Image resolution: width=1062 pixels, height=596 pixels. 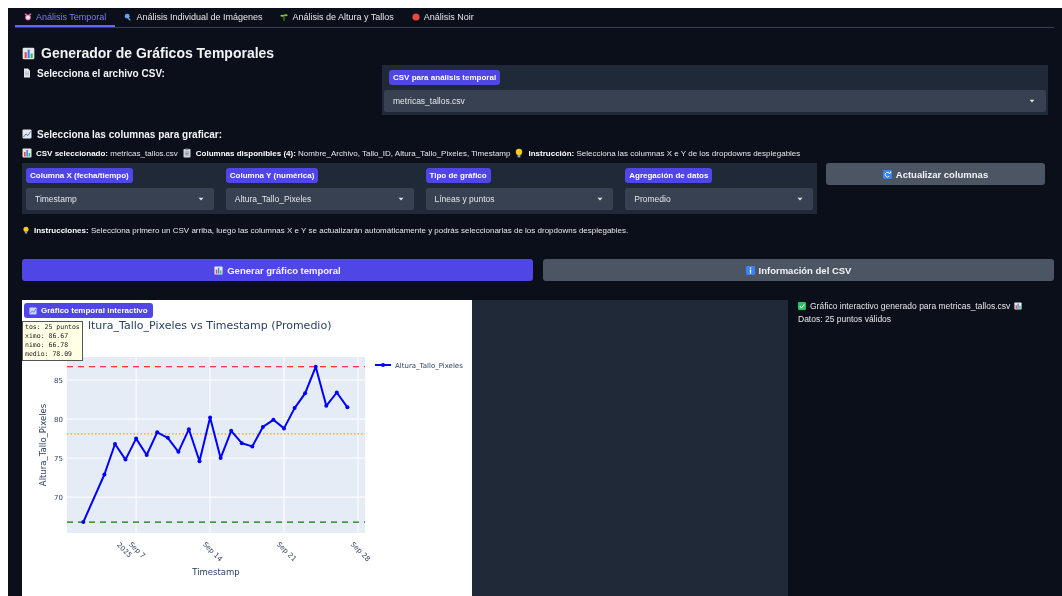 I want to click on generate-button: Generar gráfico temporal, so click(x=277, y=270).